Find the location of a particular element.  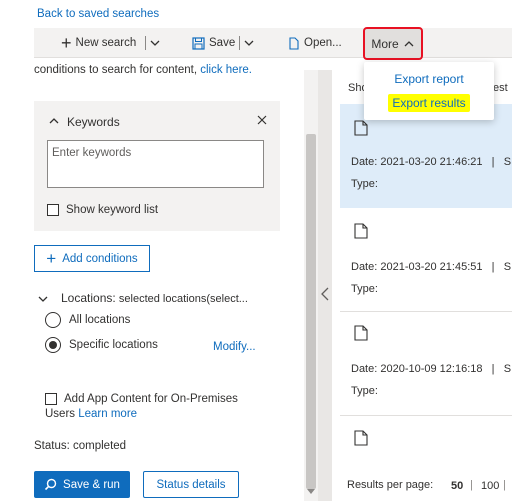

results-per-page-label: Results per page: is located at coordinates (390, 485).